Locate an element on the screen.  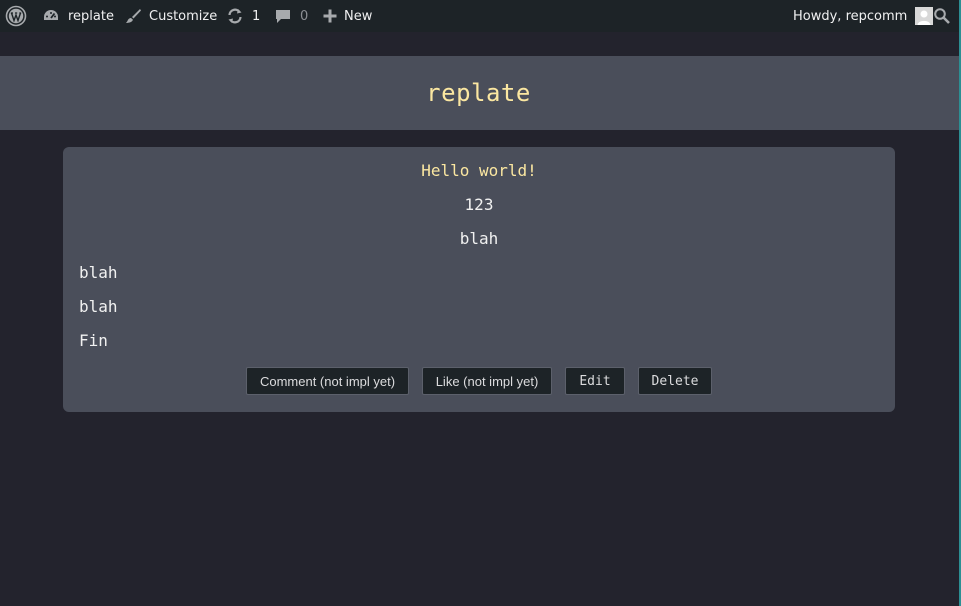
post-line: Fin is located at coordinates (93, 340).